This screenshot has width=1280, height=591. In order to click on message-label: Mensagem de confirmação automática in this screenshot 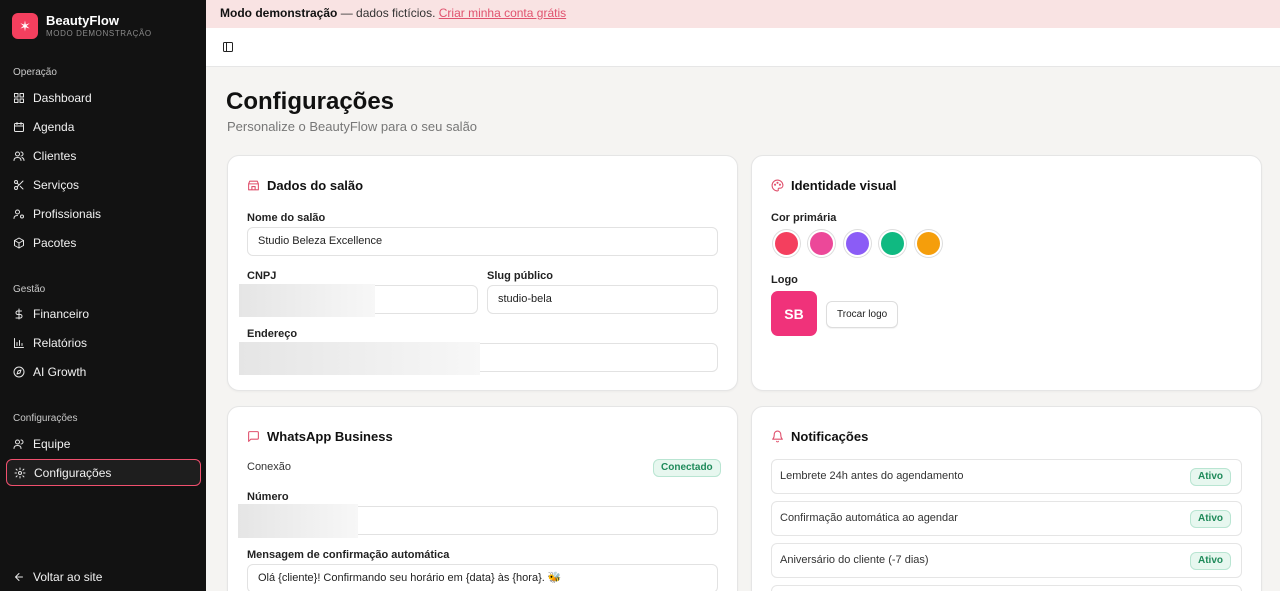, I will do `click(348, 555)`.